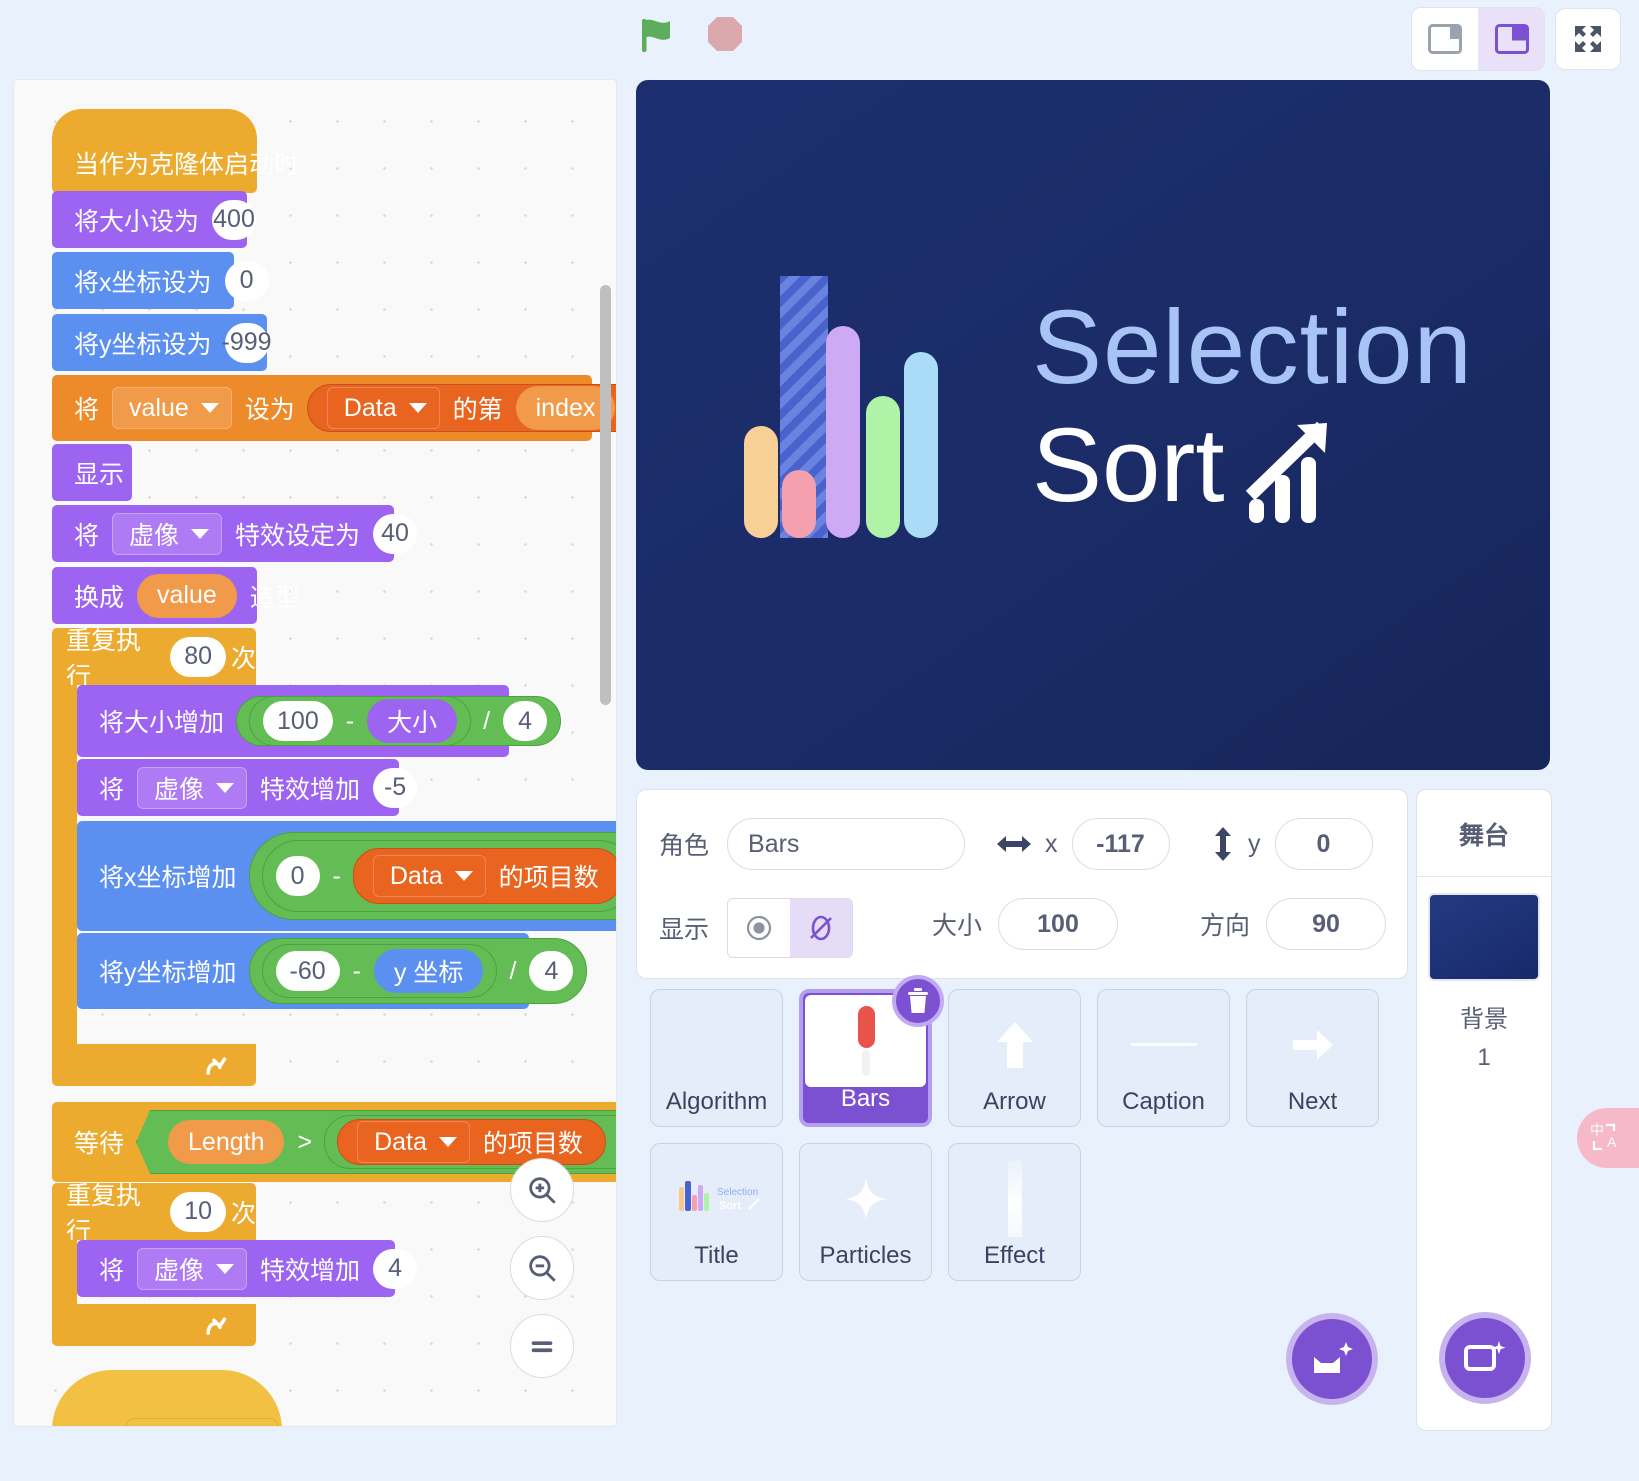 This screenshot has height=1481, width=1639. What do you see at coordinates (92, 472) in the screenshot?
I see `block-show: 显示` at bounding box center [92, 472].